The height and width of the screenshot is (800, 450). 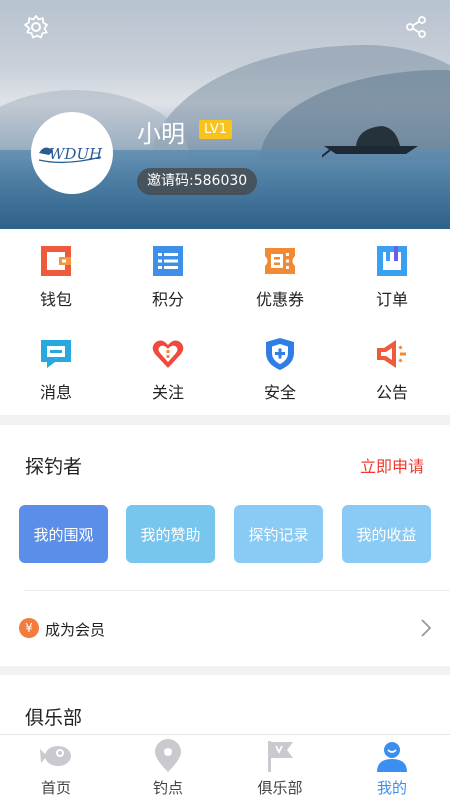 What do you see at coordinates (55, 788) in the screenshot?
I see `tab-label: 首页` at bounding box center [55, 788].